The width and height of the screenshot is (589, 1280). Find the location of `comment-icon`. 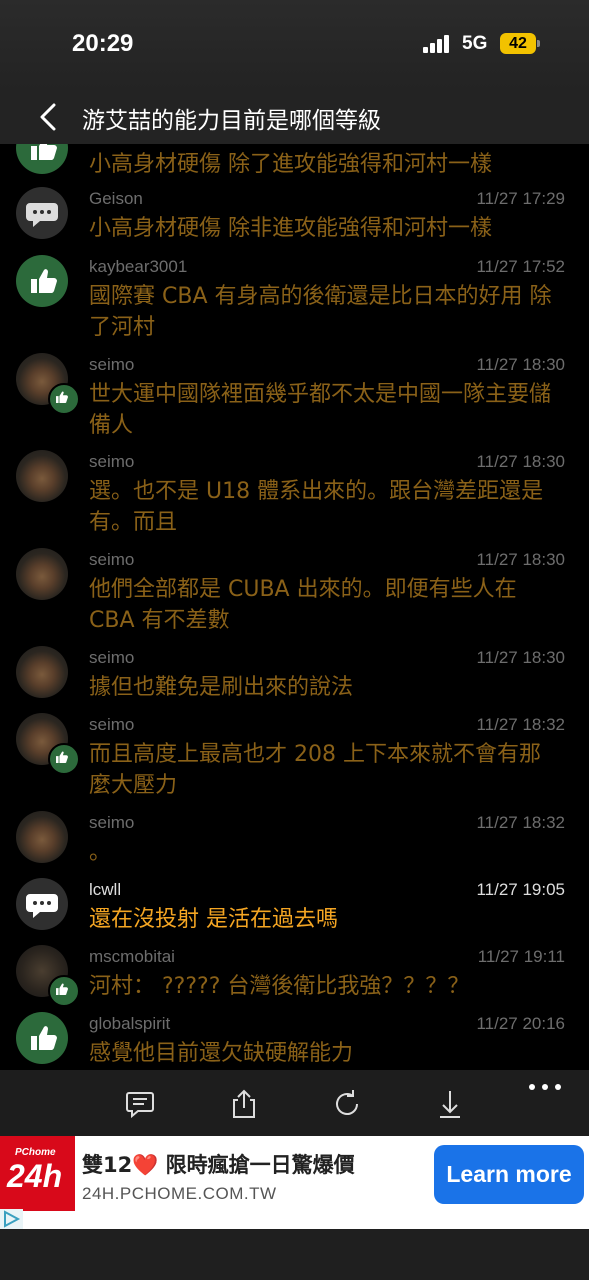

comment-icon is located at coordinates (140, 1104).